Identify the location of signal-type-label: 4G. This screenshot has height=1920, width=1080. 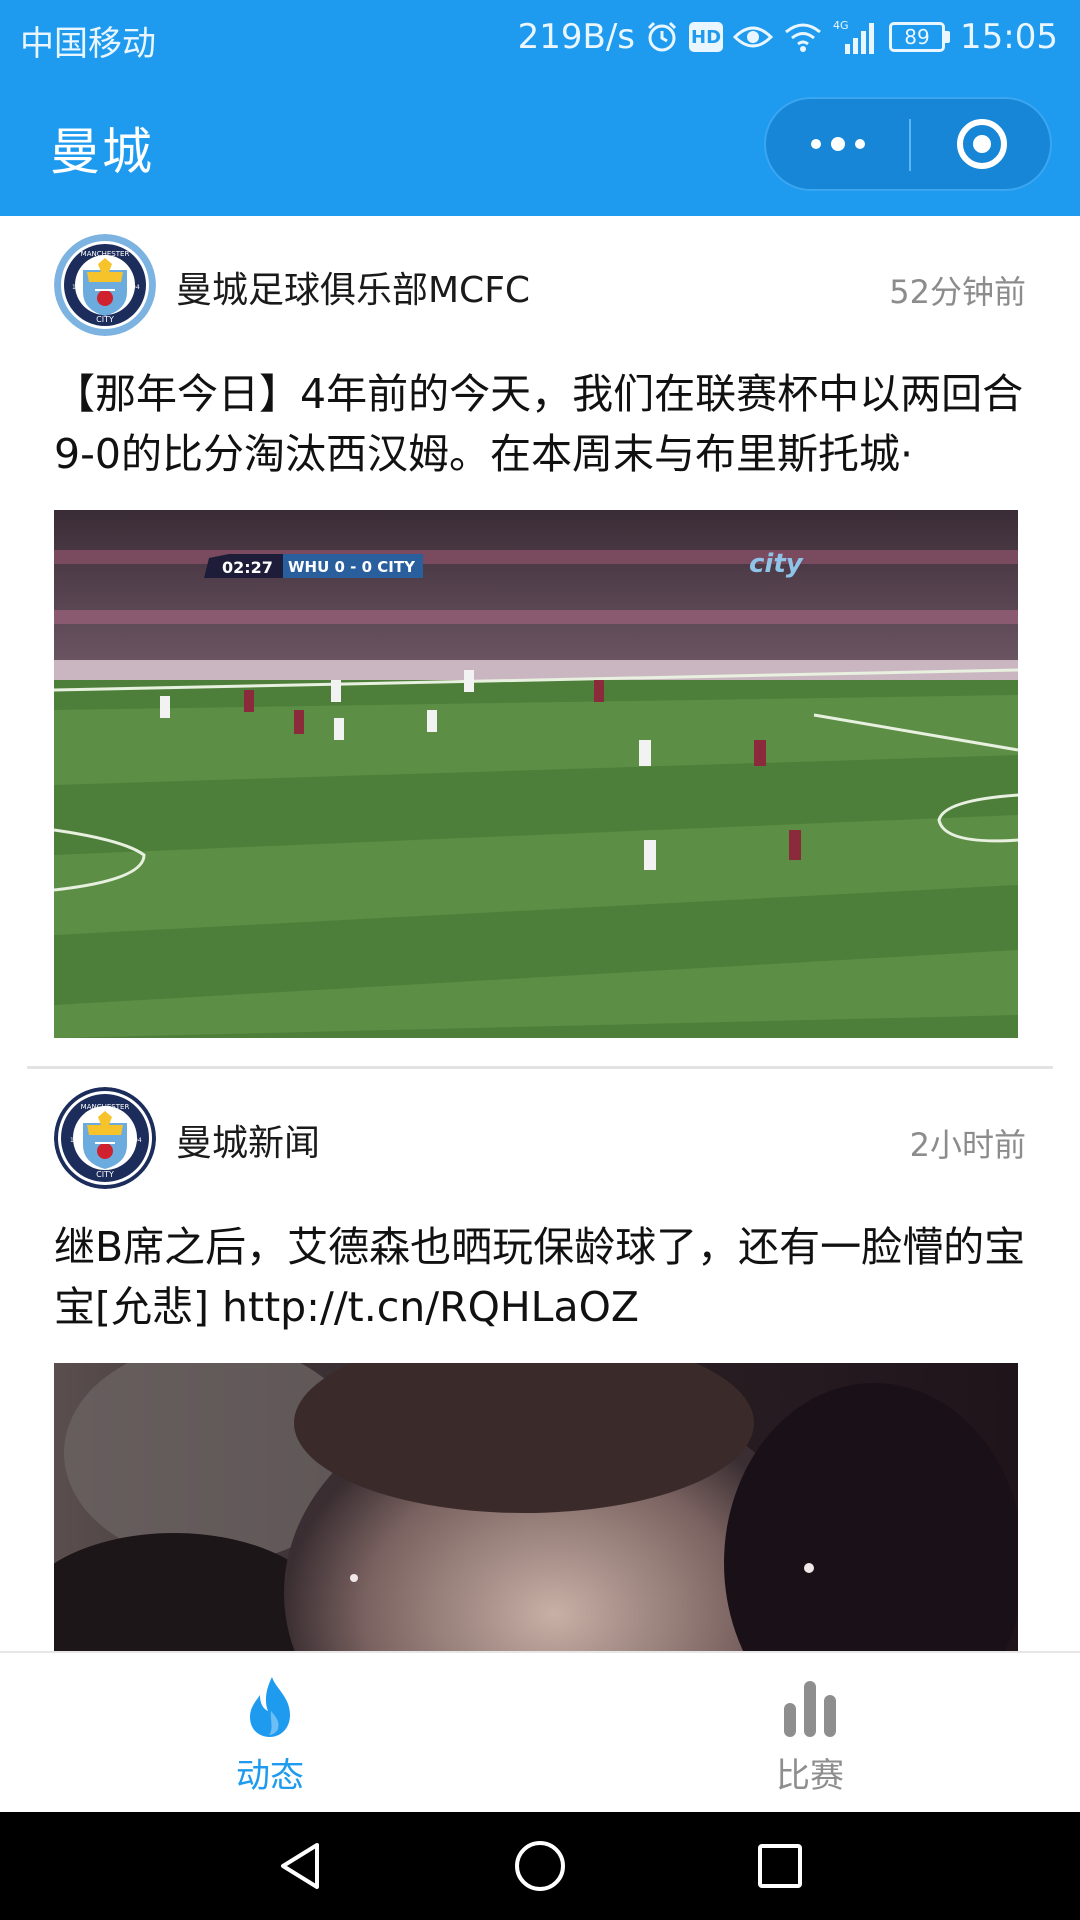
(841, 25).